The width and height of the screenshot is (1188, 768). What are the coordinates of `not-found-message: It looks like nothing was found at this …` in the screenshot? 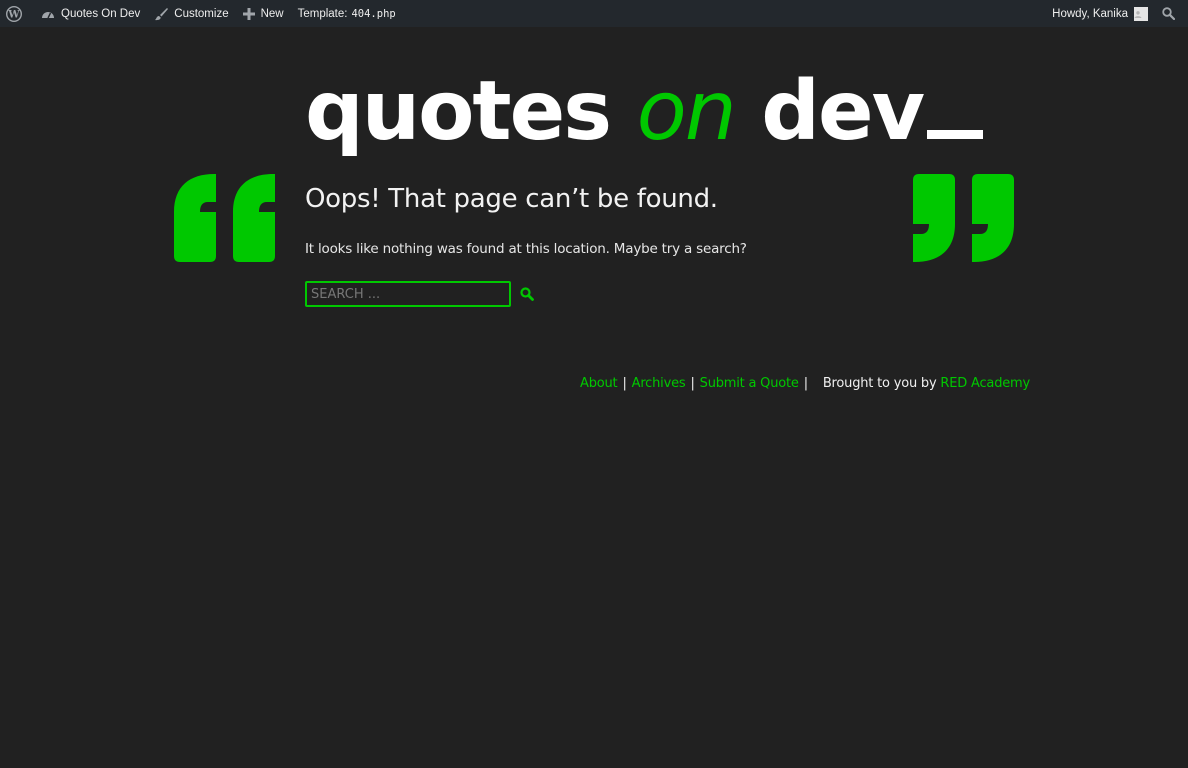 It's located at (526, 249).